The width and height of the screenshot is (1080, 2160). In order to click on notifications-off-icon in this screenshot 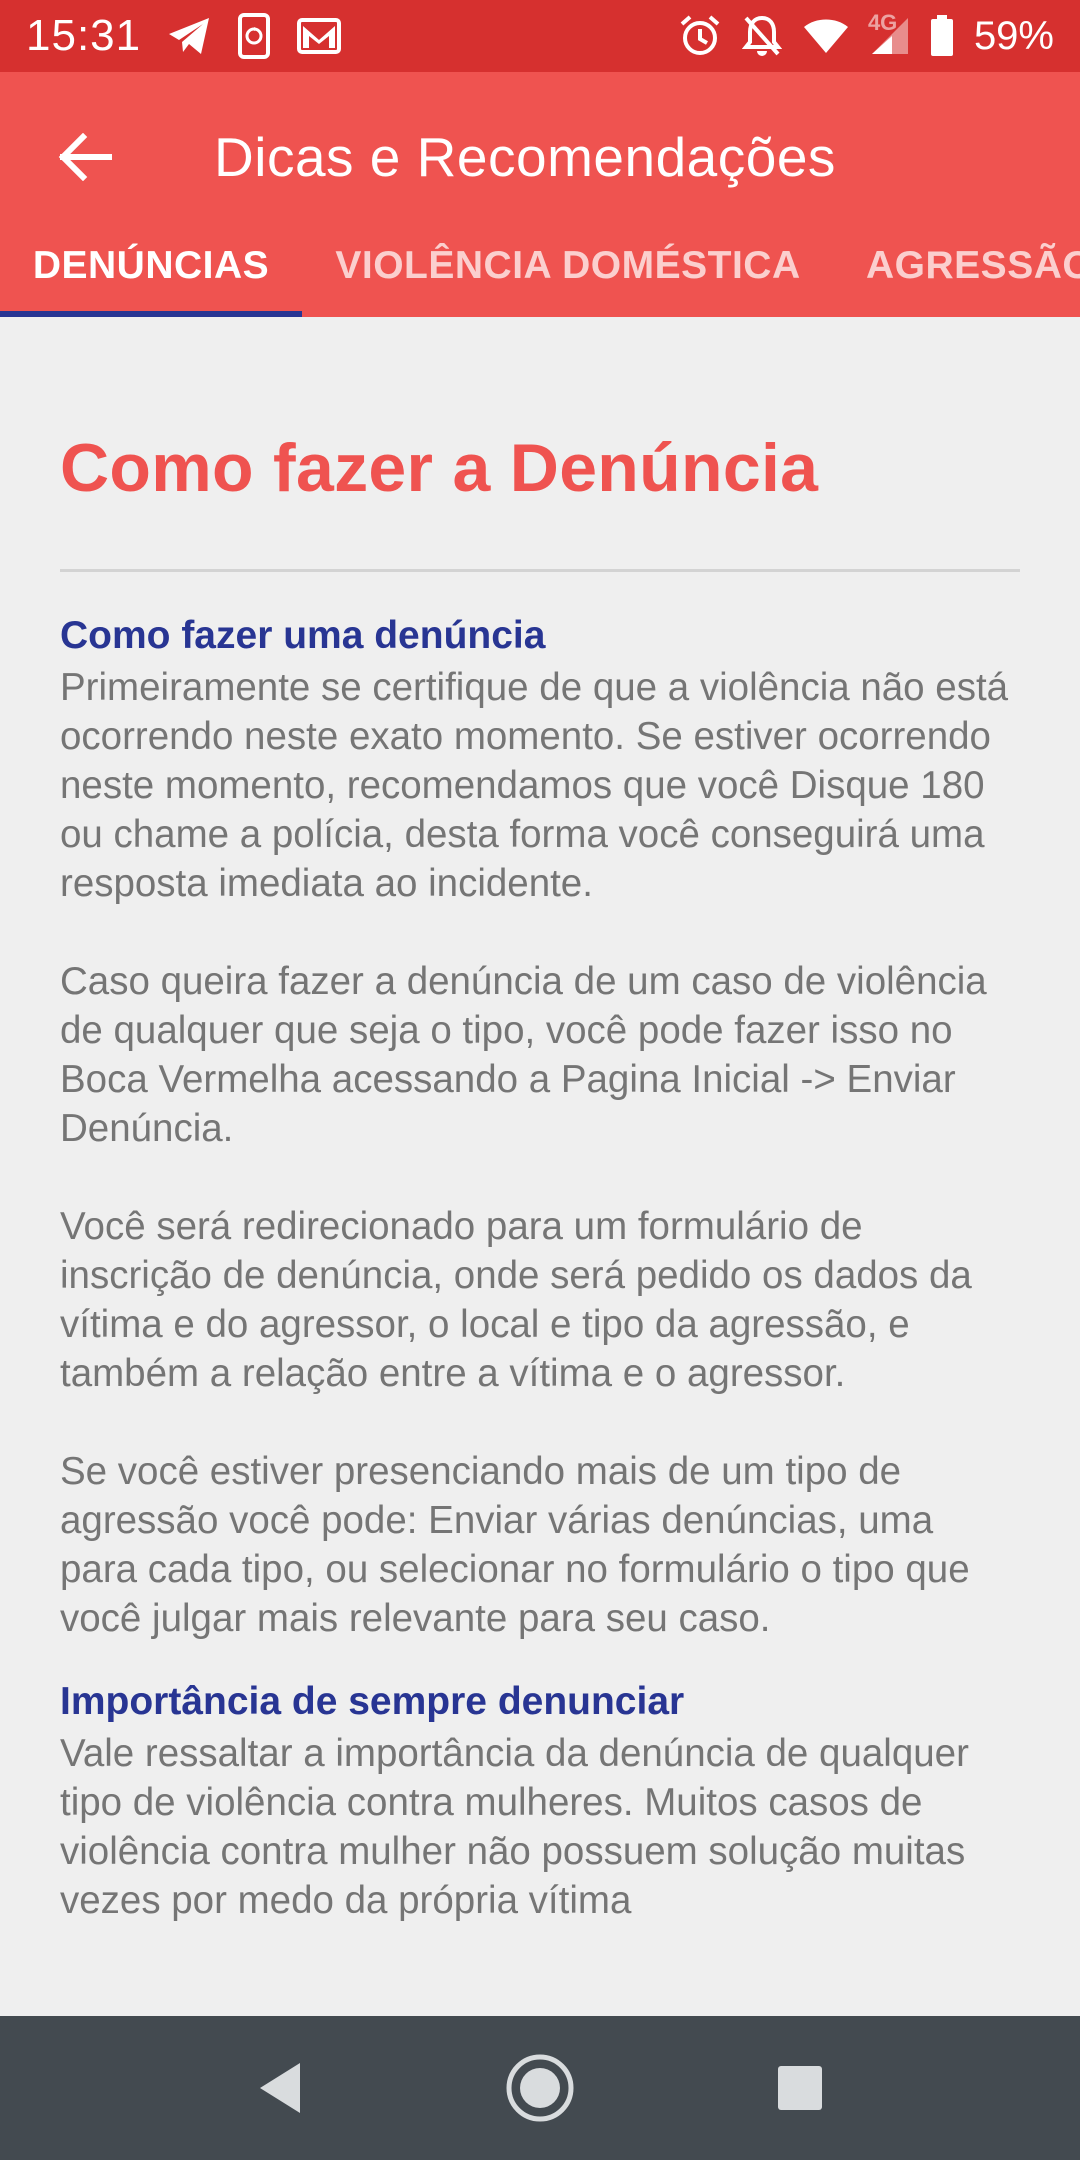, I will do `click(761, 36)`.